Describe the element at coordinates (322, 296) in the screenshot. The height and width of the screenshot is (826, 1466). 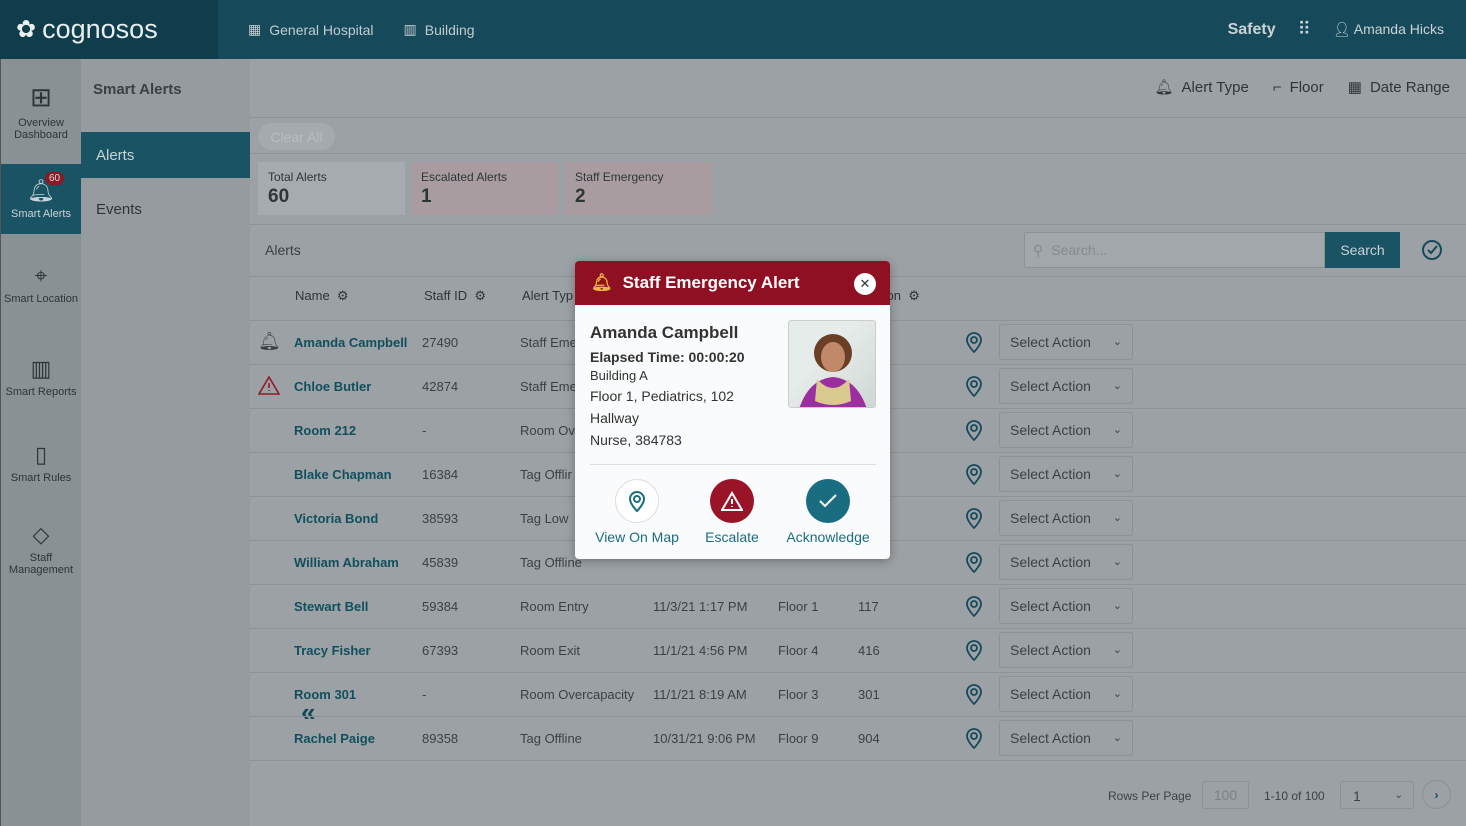
I see `col-name: Name ⚙` at that location.